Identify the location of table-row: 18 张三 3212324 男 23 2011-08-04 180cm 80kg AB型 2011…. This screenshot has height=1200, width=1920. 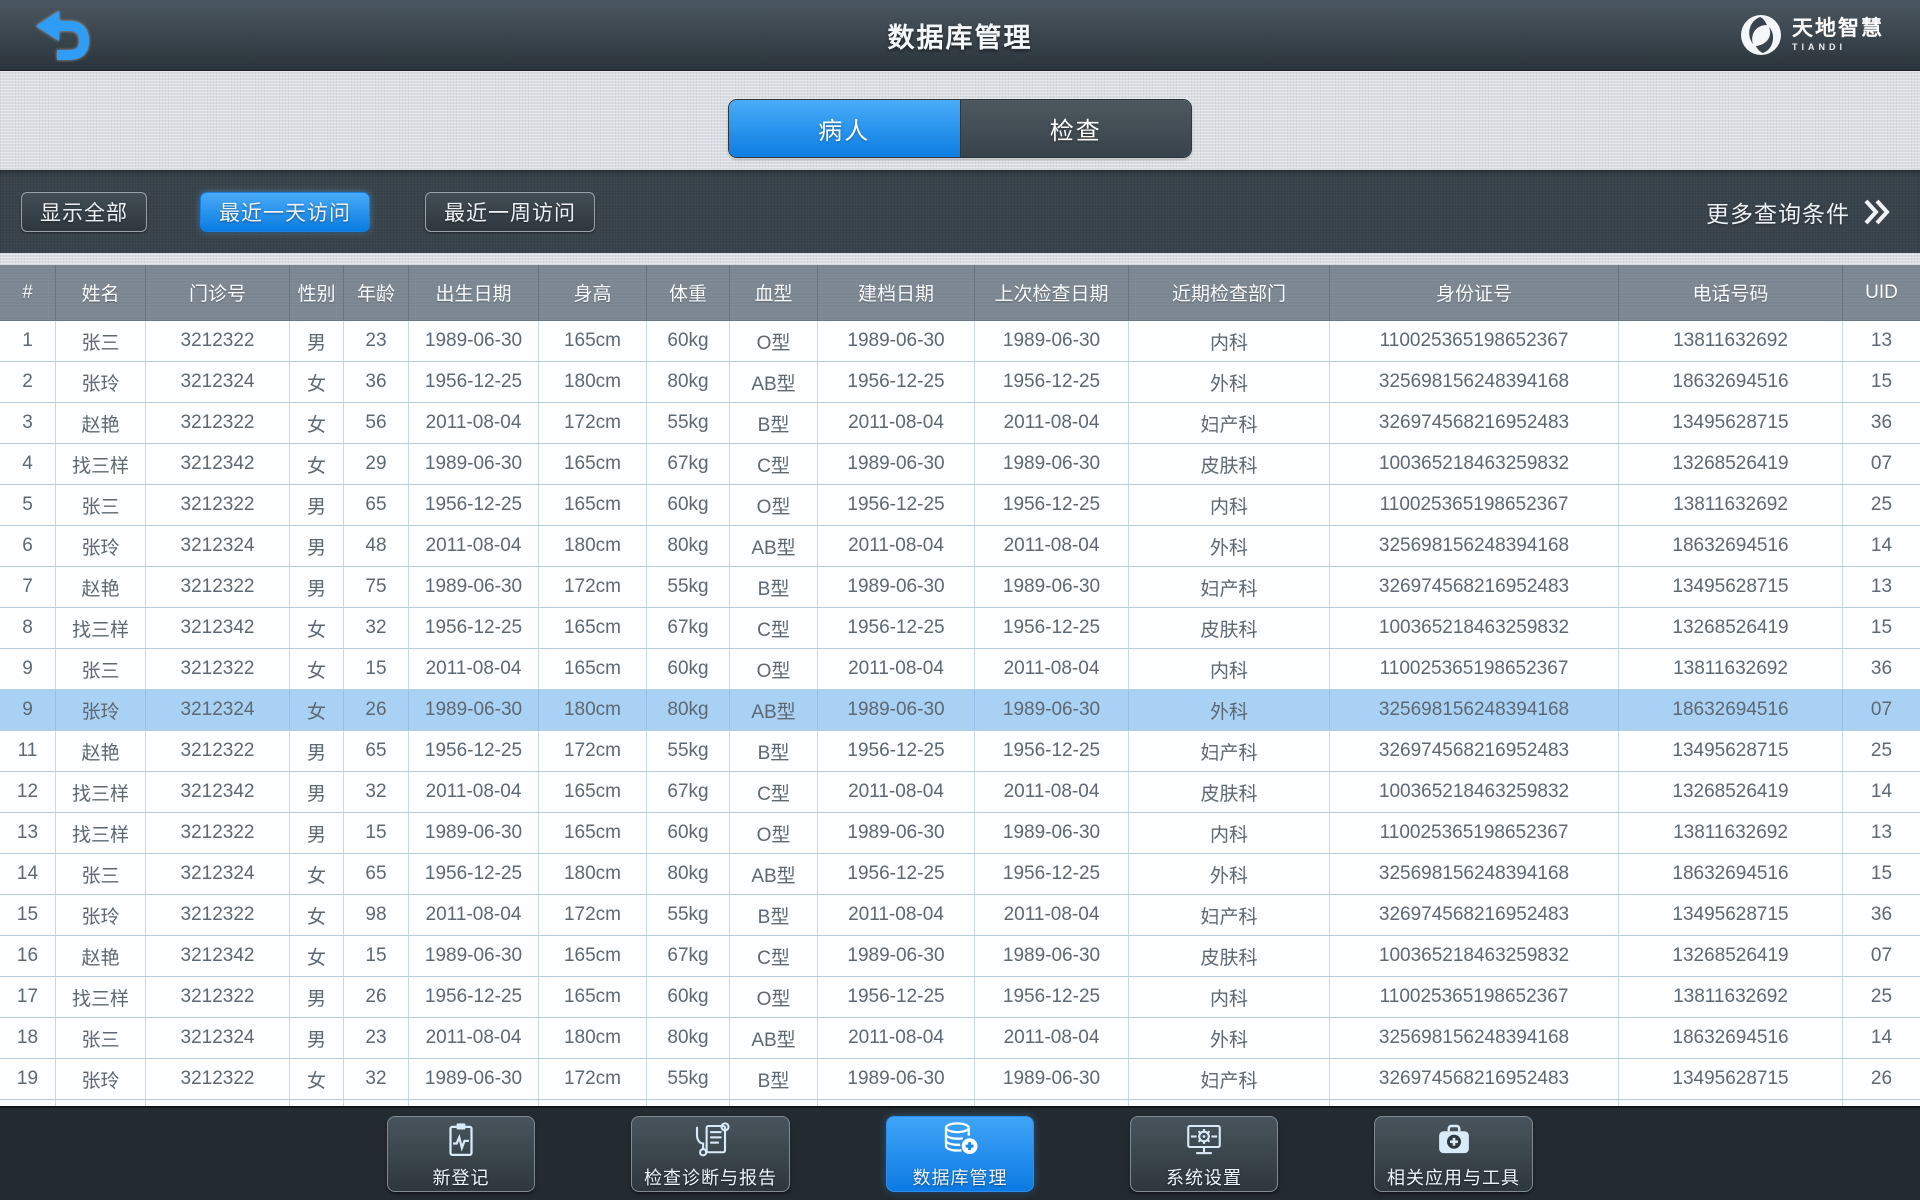
(960, 1038).